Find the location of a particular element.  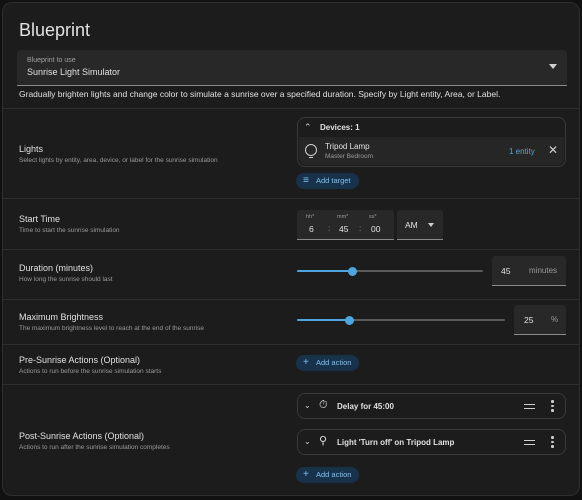

duration-title: Duration (minutes) is located at coordinates (56, 268).